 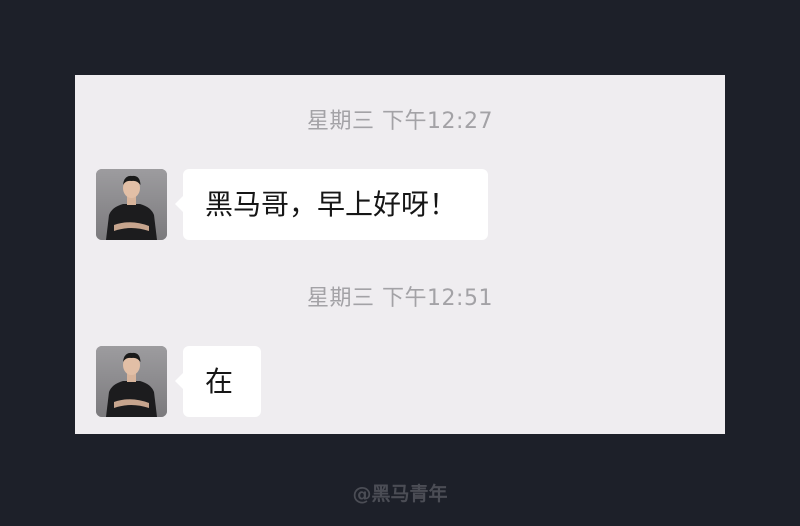 What do you see at coordinates (400, 494) in the screenshot?
I see `watermark: @黑马青年` at bounding box center [400, 494].